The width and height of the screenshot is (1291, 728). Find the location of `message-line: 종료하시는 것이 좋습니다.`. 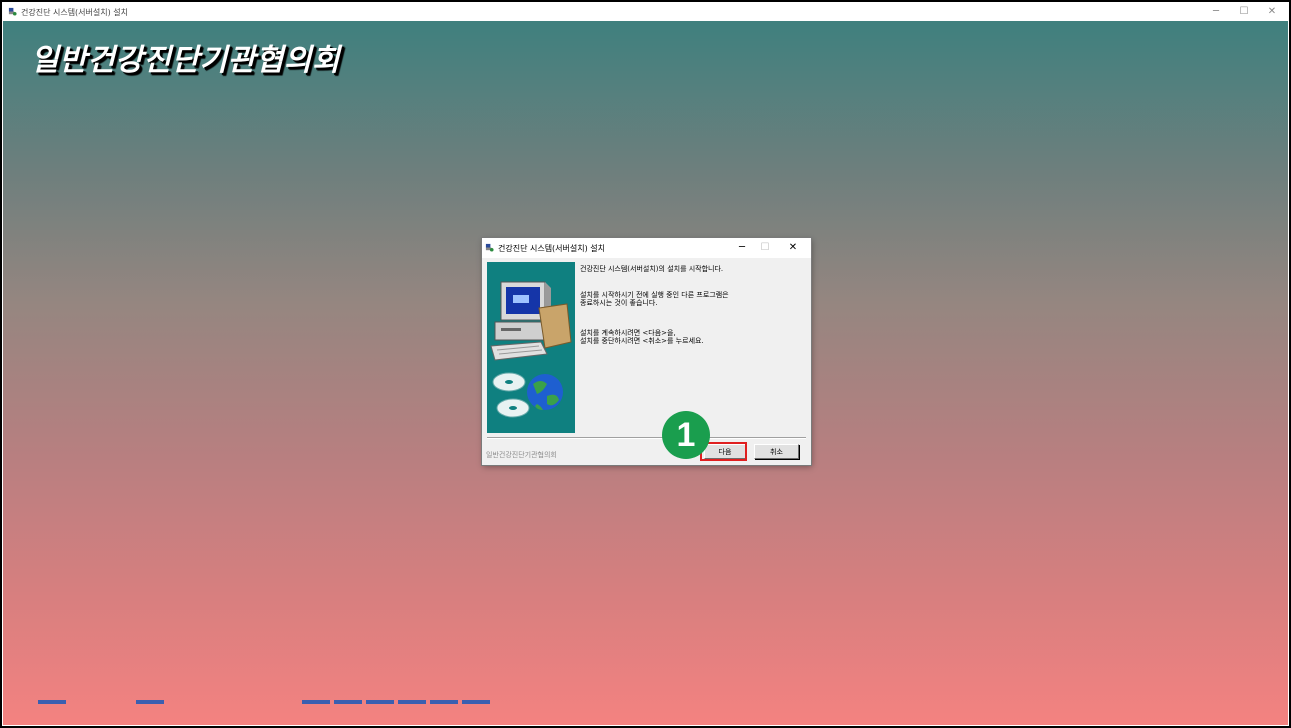

message-line: 종료하시는 것이 좋습니다. is located at coordinates (619, 303).